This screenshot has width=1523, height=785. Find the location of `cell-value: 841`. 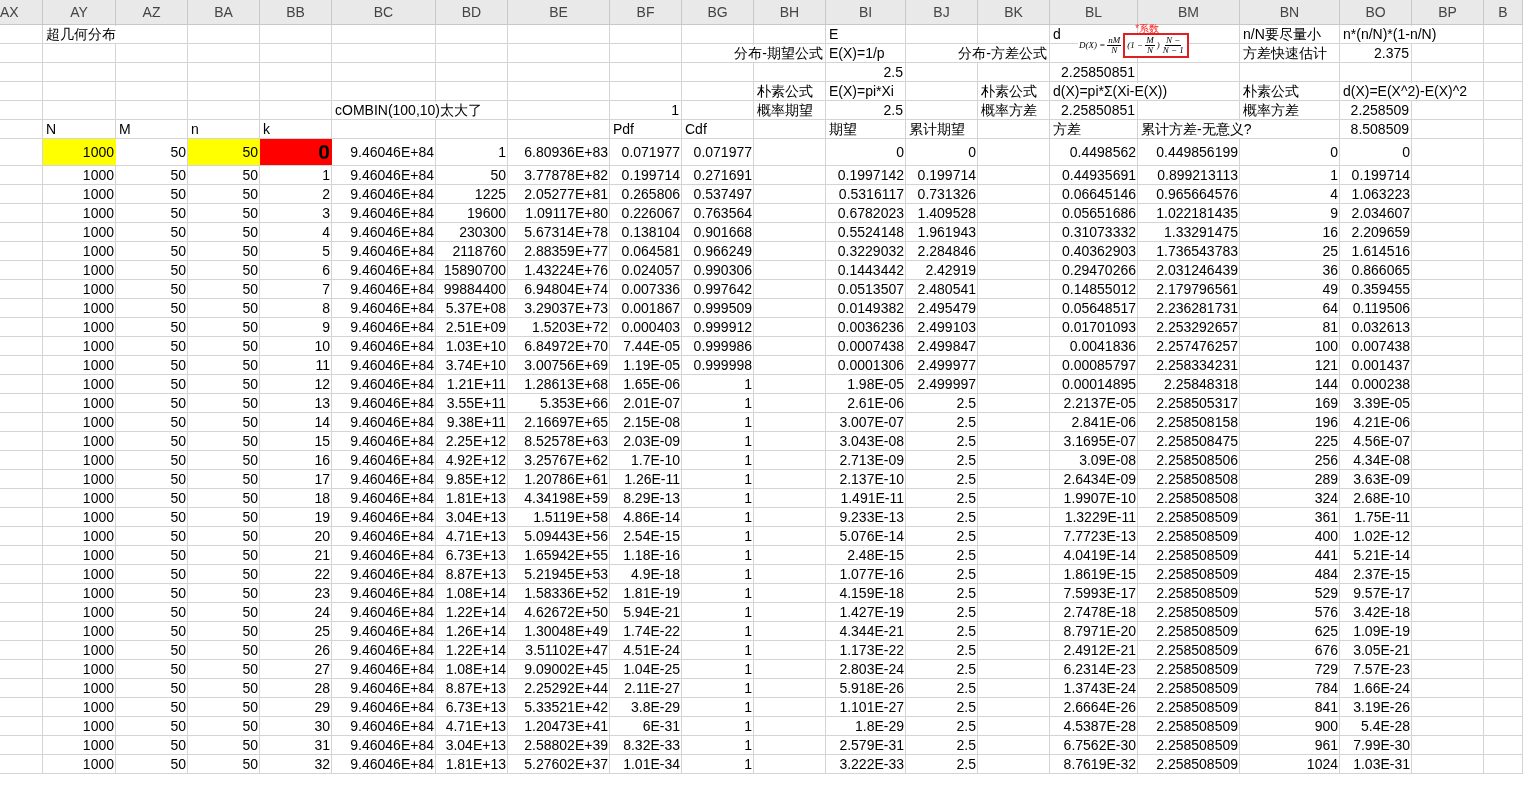

cell-value: 841 is located at coordinates (1326, 707).